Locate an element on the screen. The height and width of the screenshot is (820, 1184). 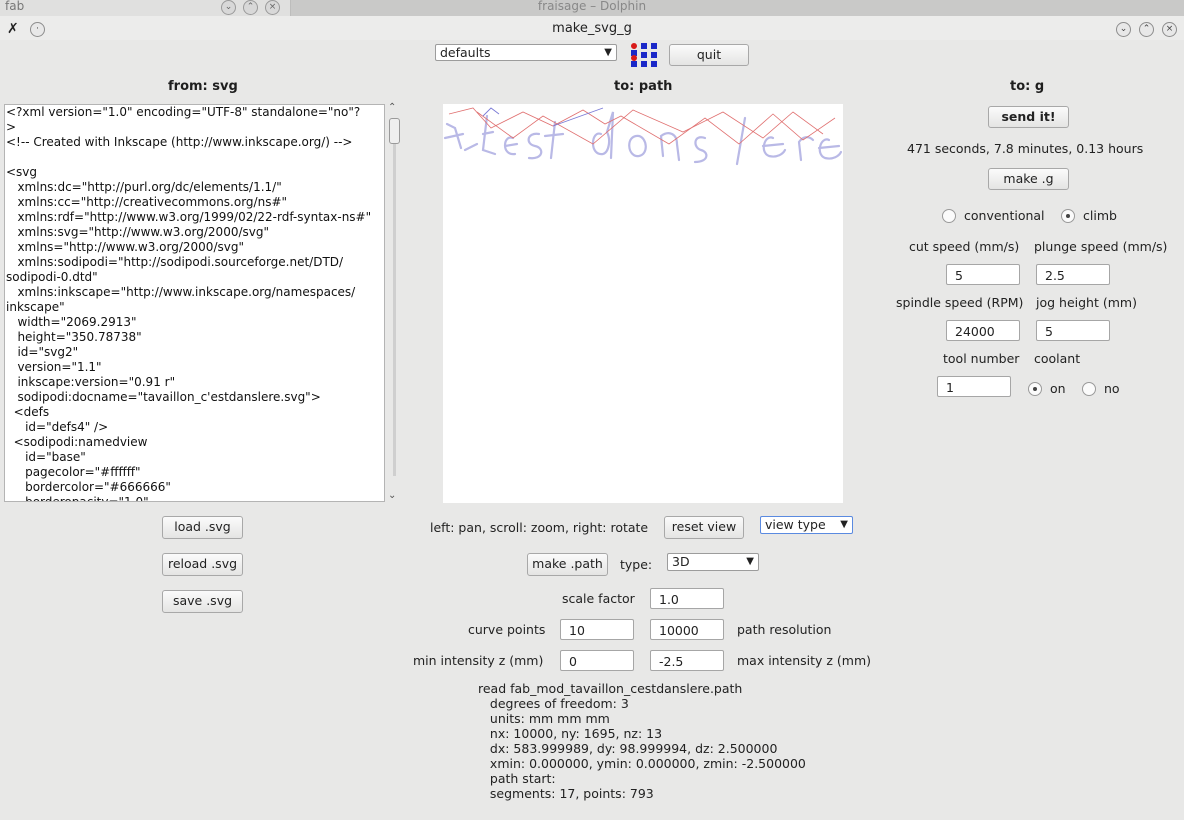
preset-select-value: defaults is located at coordinates (465, 52).